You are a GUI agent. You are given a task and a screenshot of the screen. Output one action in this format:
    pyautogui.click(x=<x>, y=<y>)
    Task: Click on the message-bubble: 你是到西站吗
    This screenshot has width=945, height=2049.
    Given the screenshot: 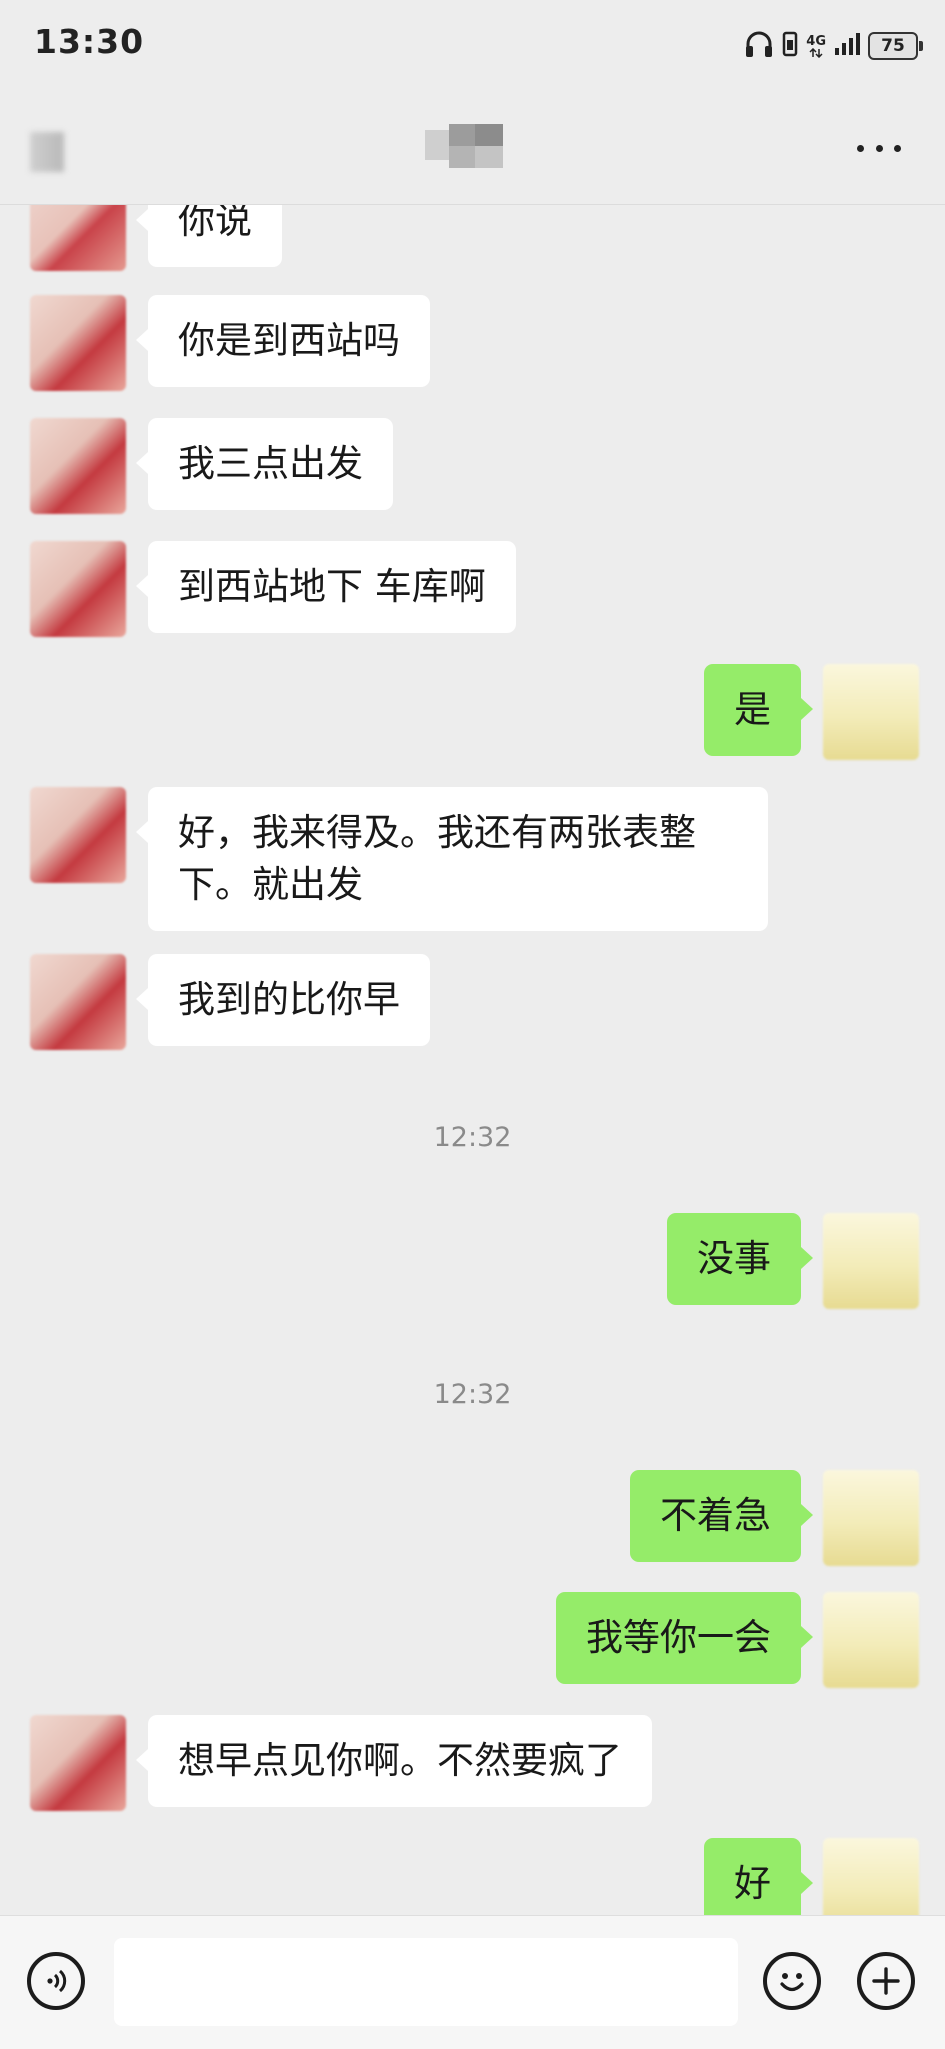 What is the action you would take?
    pyautogui.click(x=283, y=341)
    